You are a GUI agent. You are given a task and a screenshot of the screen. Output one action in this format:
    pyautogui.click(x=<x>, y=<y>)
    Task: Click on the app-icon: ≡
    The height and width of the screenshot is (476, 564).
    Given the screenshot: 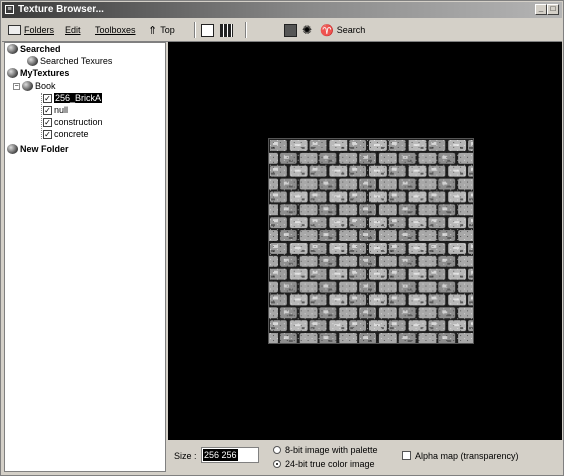 What is the action you would take?
    pyautogui.click(x=9, y=9)
    